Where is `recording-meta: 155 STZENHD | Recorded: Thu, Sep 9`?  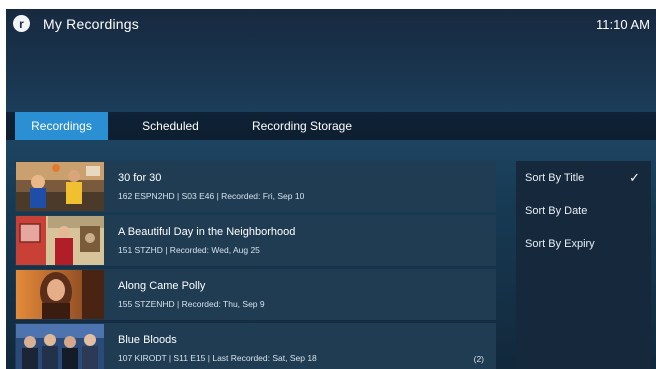
recording-meta: 155 STZENHD | Recorded: Thu, Sep 9 is located at coordinates (191, 304).